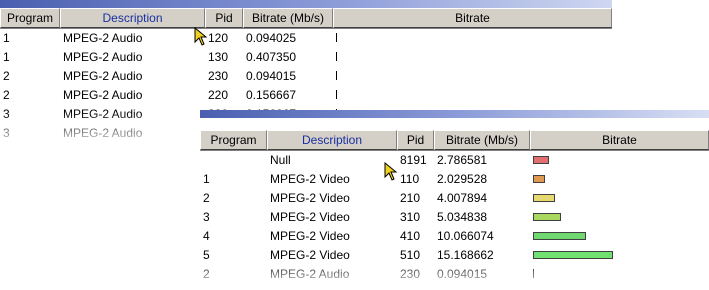 Image resolution: width=709 pixels, height=290 pixels. I want to click on front-col-bitrate-mbs: Bitrate (Mb/s), so click(482, 140).